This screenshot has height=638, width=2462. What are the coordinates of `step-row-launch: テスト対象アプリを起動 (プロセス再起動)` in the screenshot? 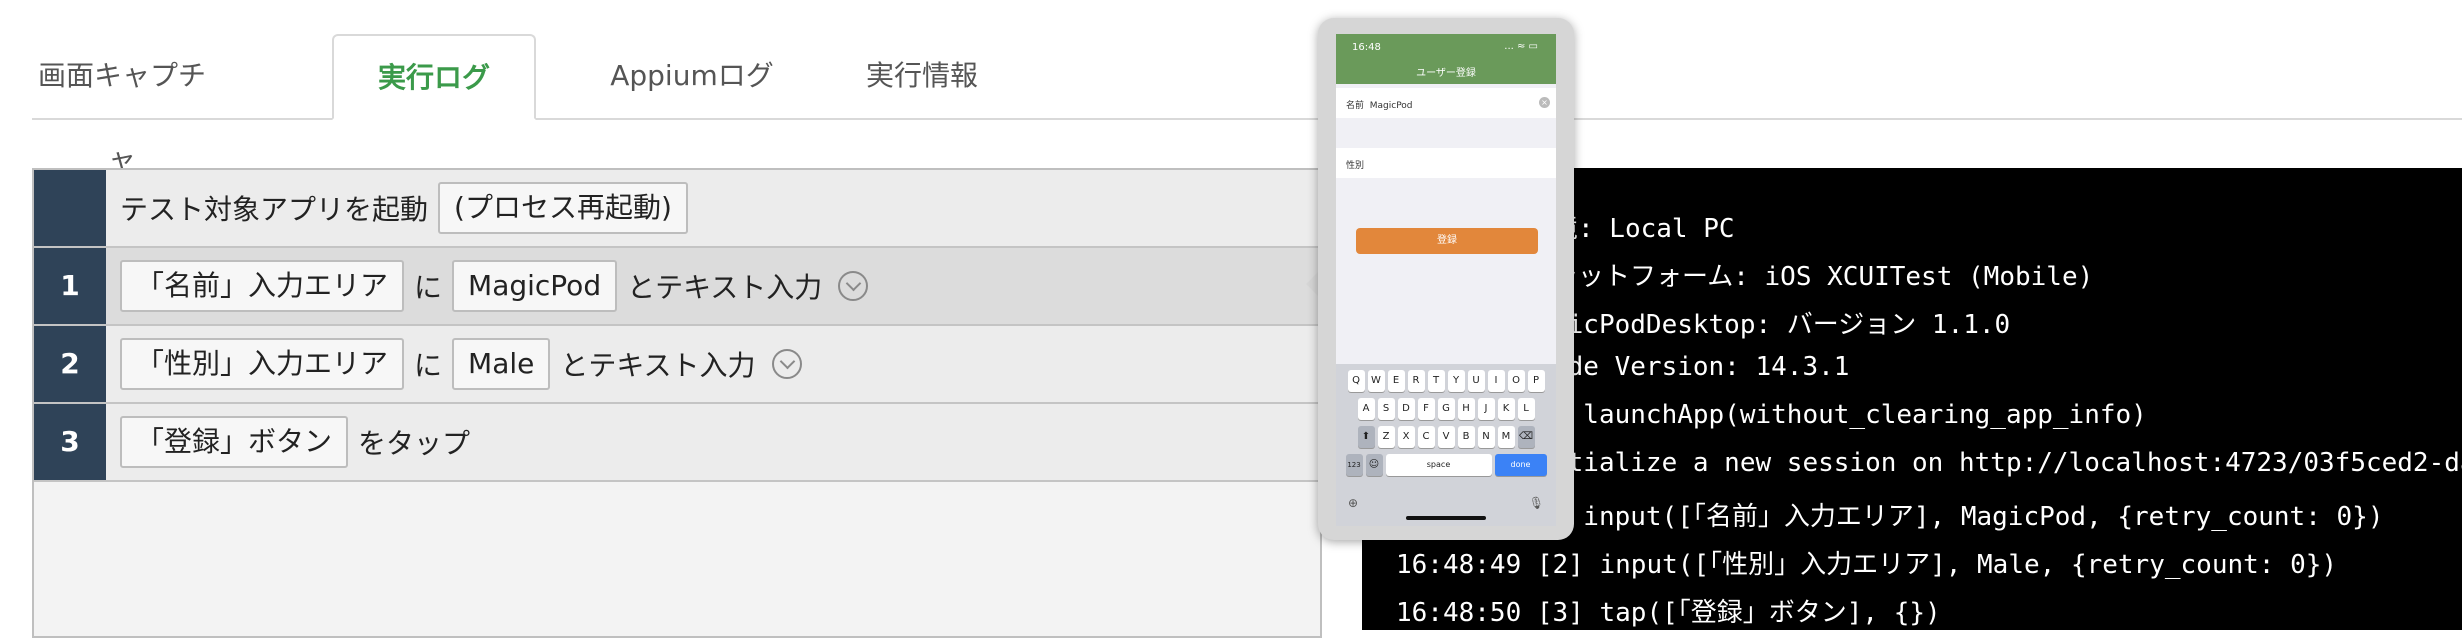 It's located at (678, 209).